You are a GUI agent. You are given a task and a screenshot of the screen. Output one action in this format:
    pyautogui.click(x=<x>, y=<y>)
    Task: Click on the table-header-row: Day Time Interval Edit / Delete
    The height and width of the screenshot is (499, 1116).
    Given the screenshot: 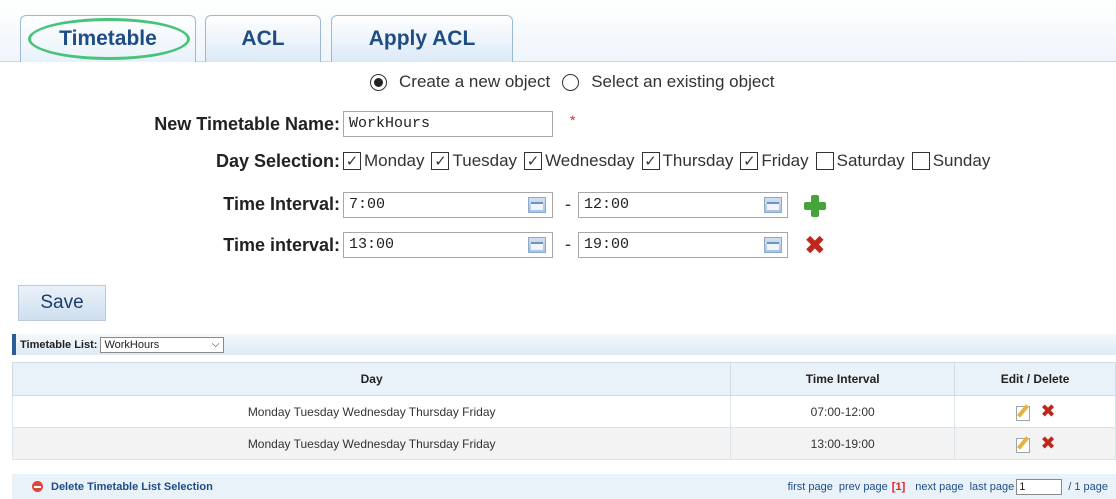 What is the action you would take?
    pyautogui.click(x=563, y=379)
    